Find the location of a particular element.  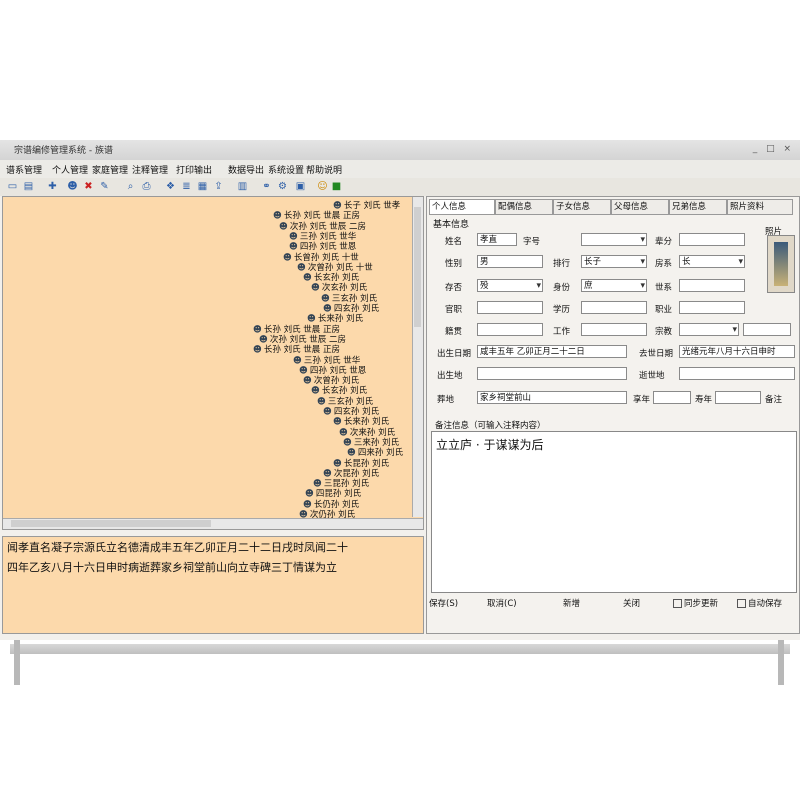

cancel-button: 取消(C) is located at coordinates (502, 603).